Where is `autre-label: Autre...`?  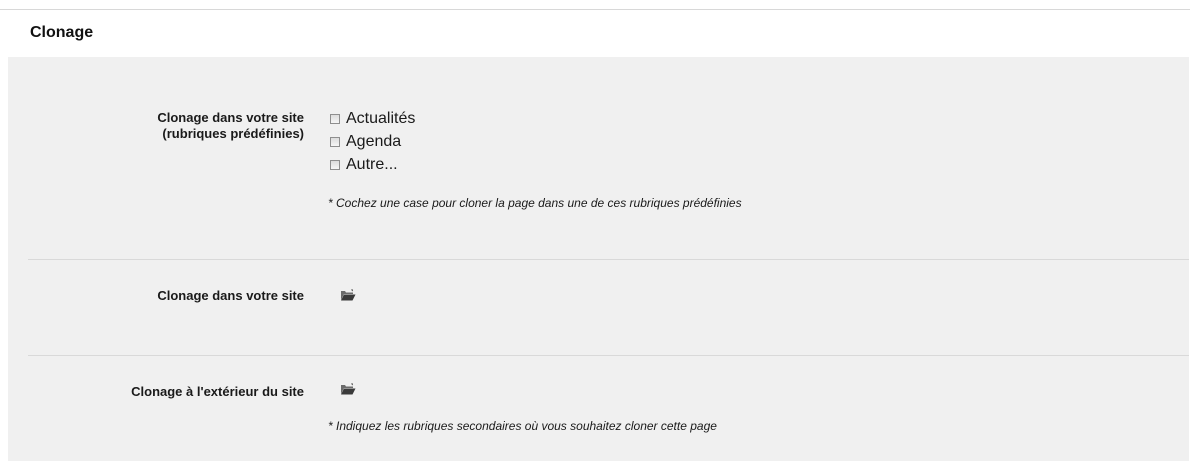 autre-label: Autre... is located at coordinates (372, 164).